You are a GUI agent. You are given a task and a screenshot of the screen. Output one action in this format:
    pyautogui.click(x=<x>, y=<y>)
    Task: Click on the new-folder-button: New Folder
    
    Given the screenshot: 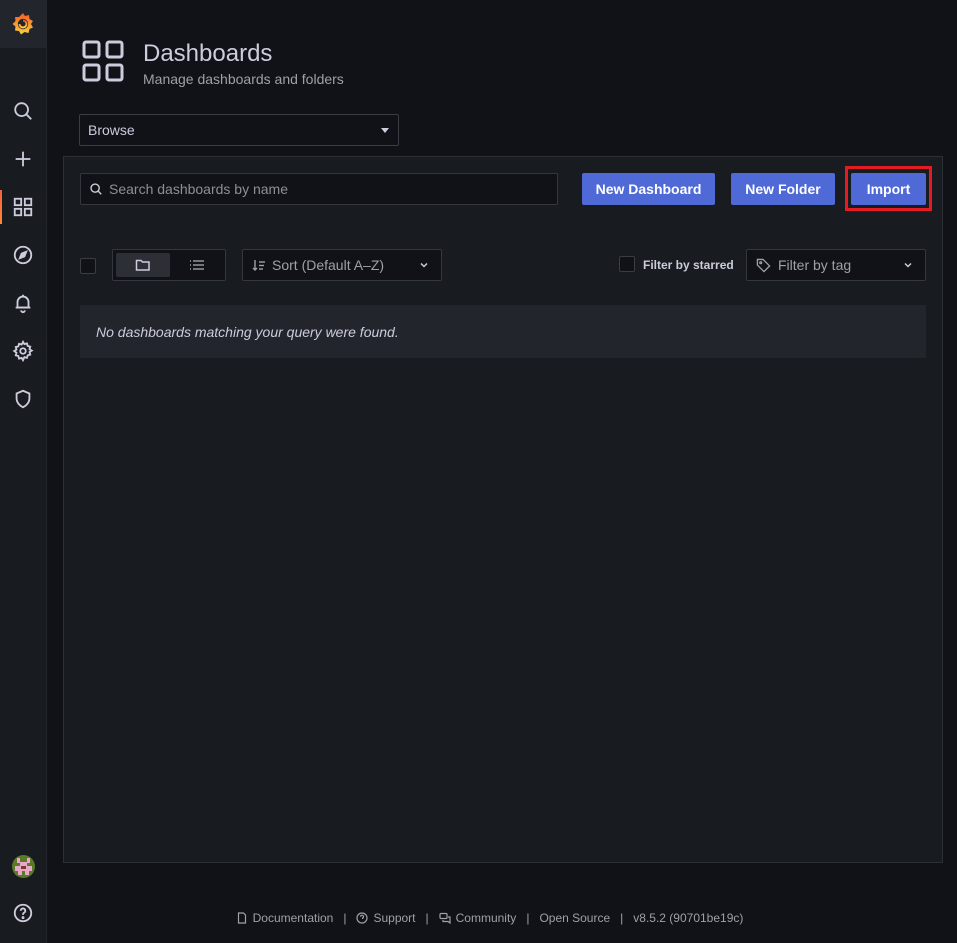 What is the action you would take?
    pyautogui.click(x=783, y=189)
    